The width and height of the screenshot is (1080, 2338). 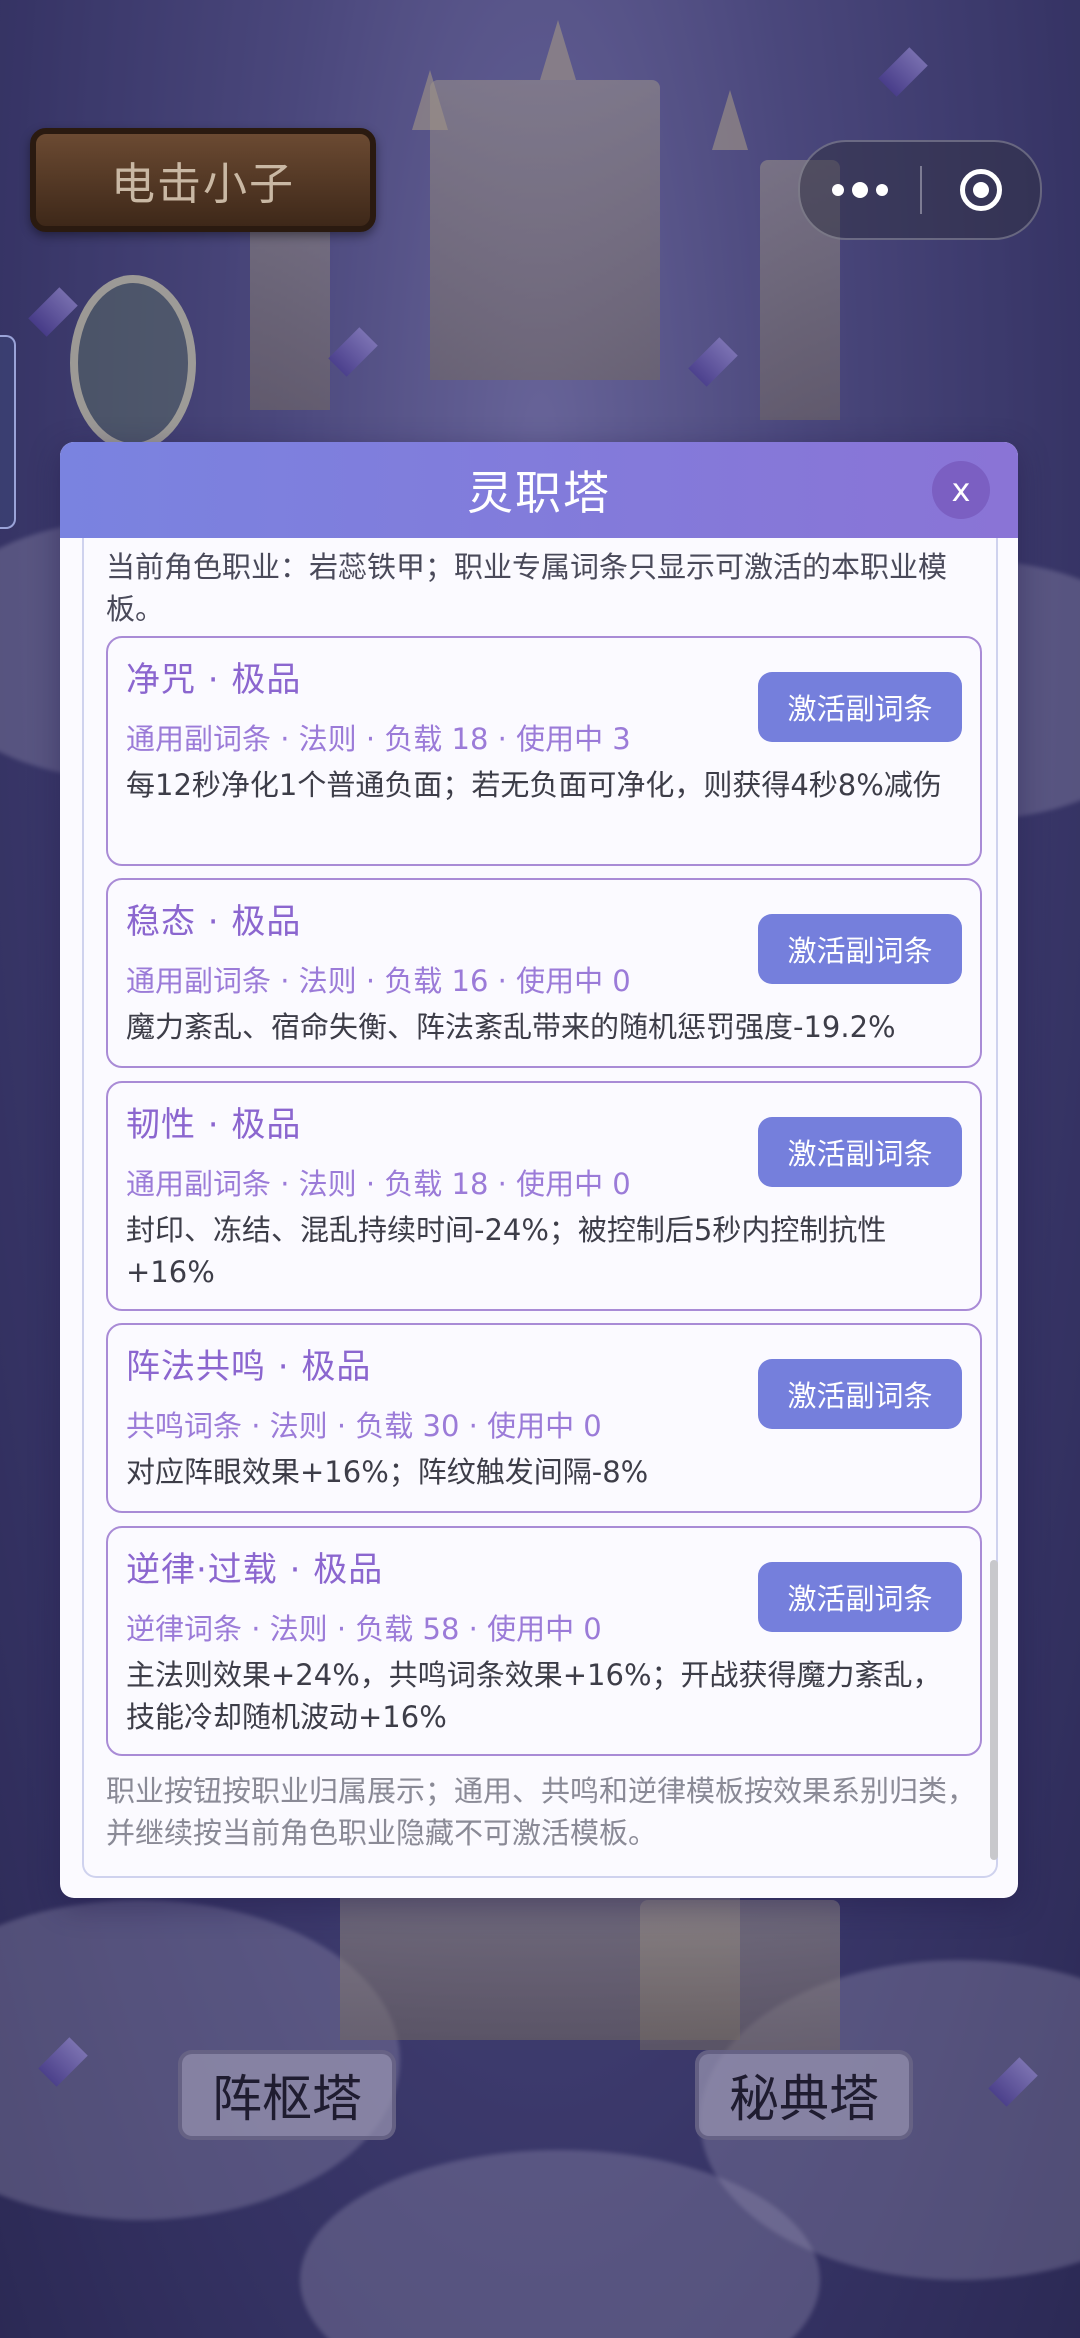 What do you see at coordinates (214, 922) in the screenshot?
I see `affix-title: 稳态 · 极品` at bounding box center [214, 922].